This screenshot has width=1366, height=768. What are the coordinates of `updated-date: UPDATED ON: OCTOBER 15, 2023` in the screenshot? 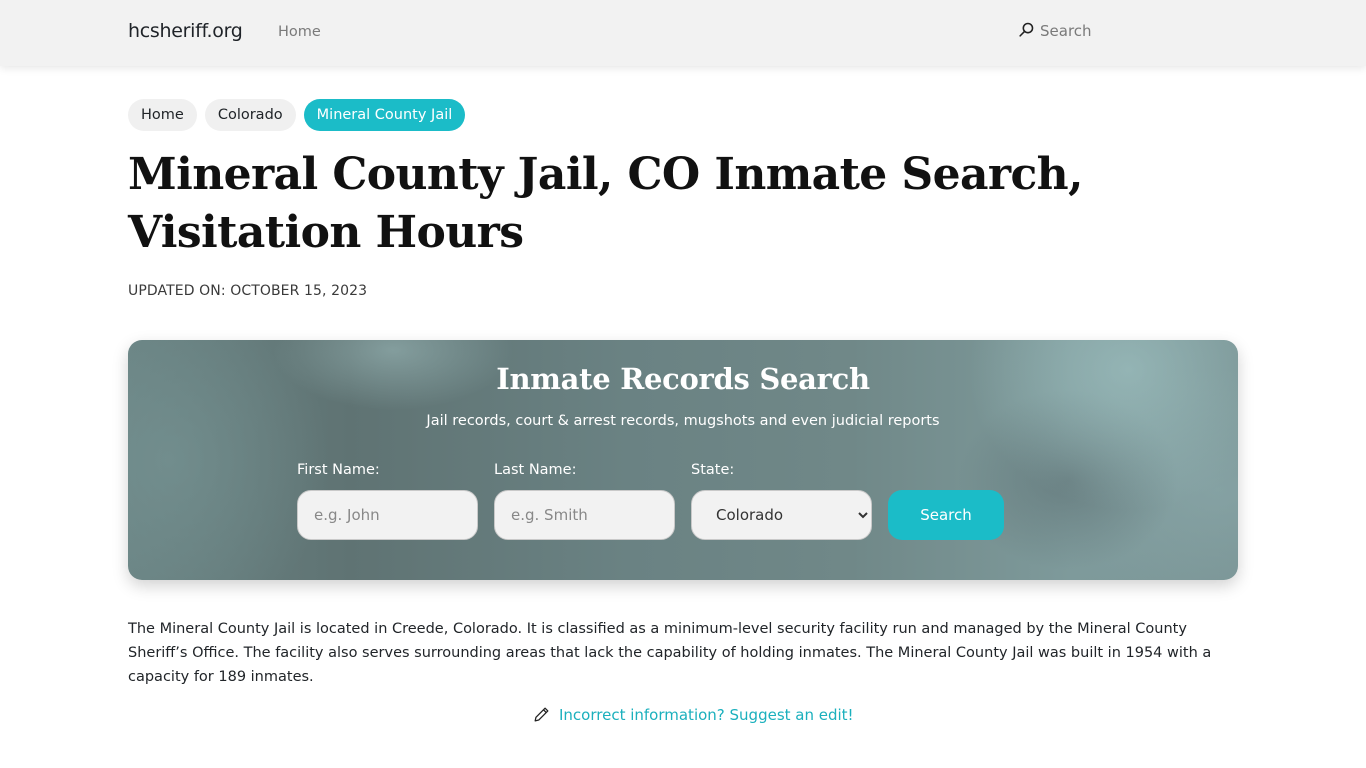 It's located at (248, 291).